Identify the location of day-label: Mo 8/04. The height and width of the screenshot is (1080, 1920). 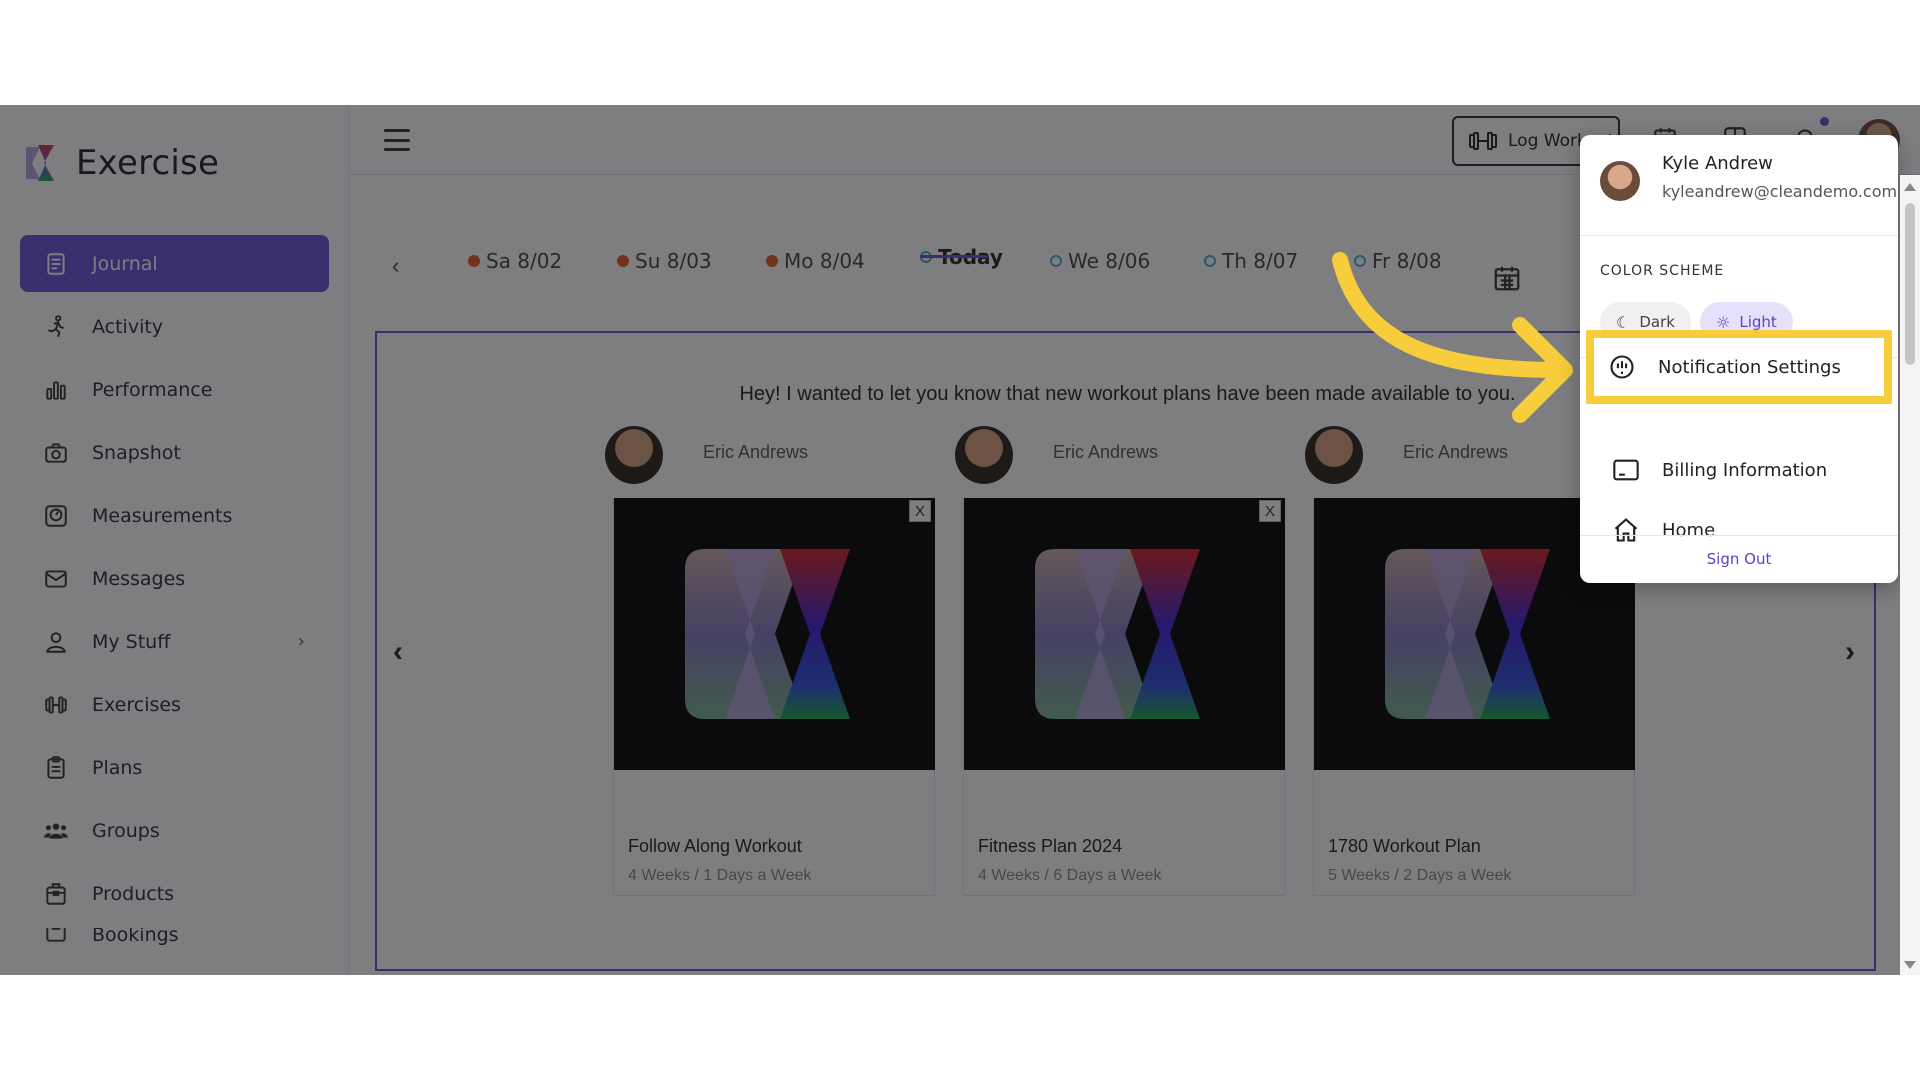
(824, 261).